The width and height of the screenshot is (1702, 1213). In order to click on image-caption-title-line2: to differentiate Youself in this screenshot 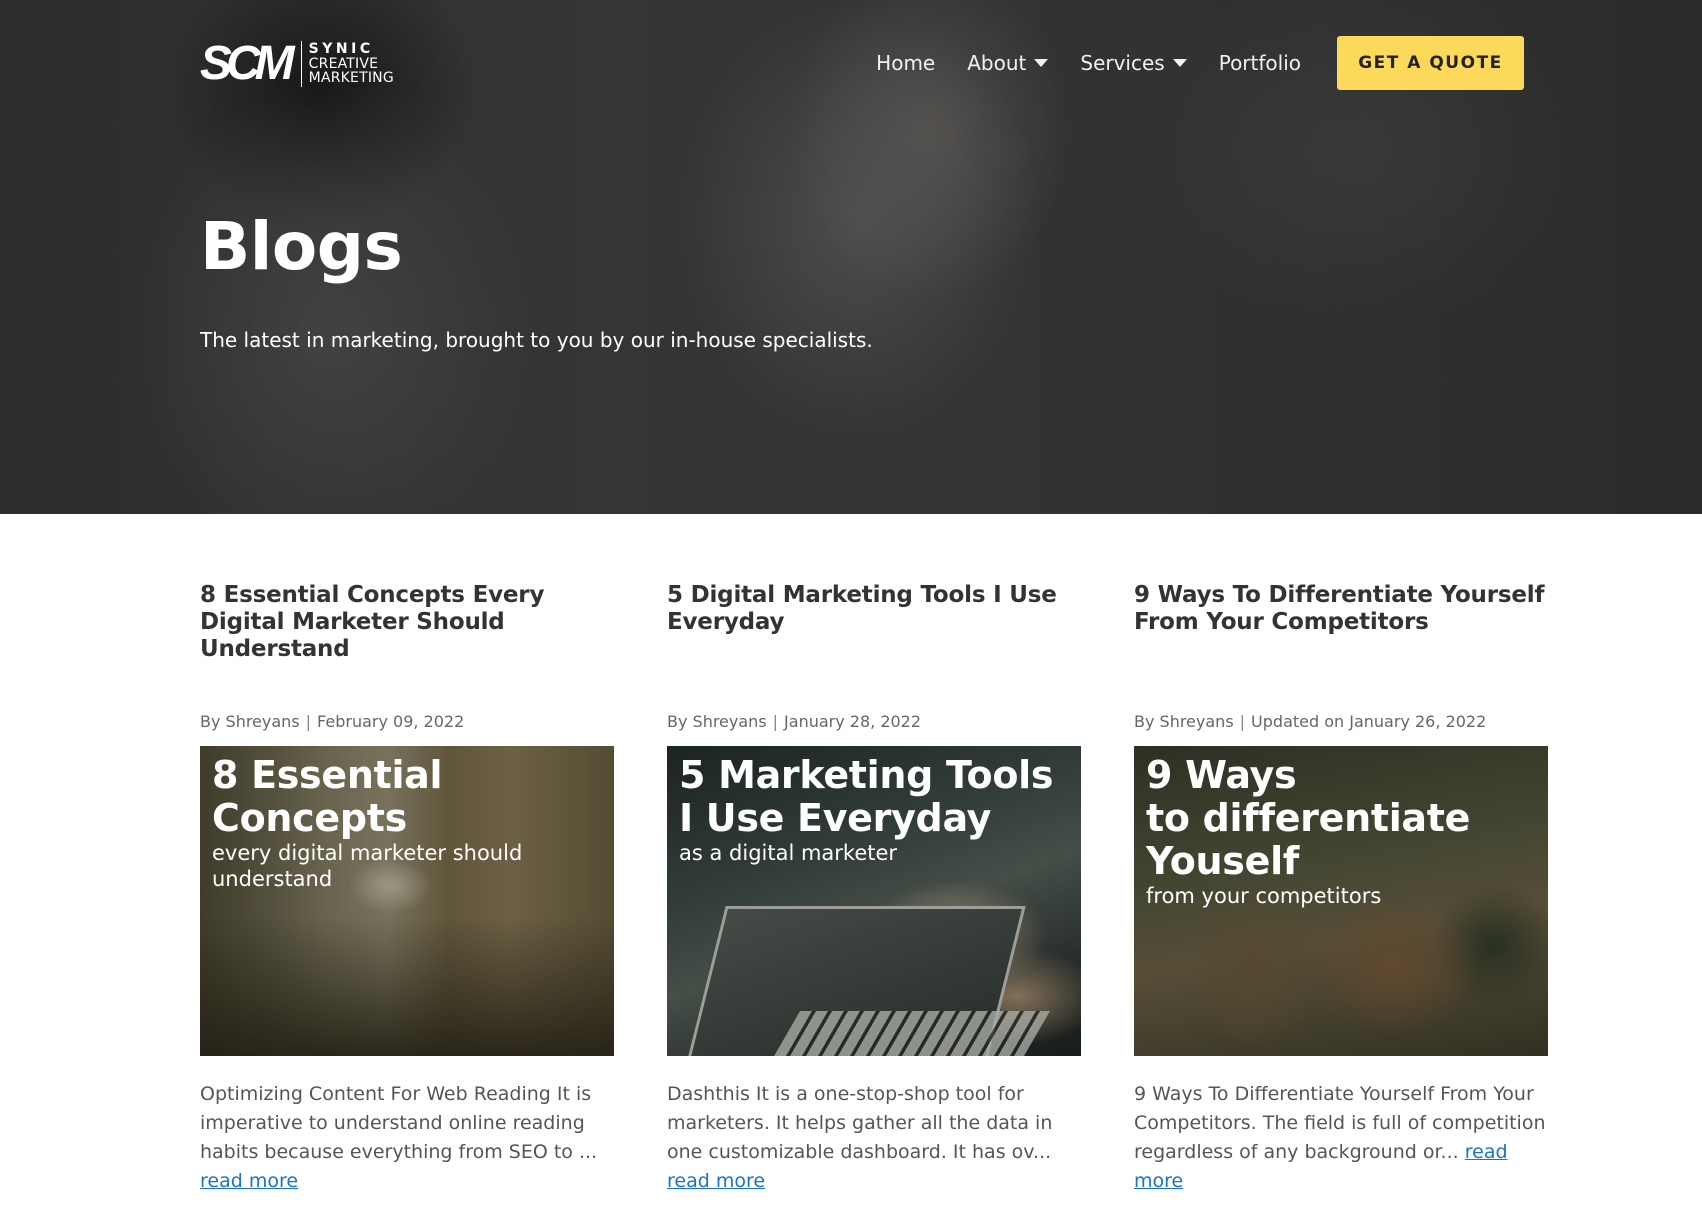, I will do `click(1308, 839)`.